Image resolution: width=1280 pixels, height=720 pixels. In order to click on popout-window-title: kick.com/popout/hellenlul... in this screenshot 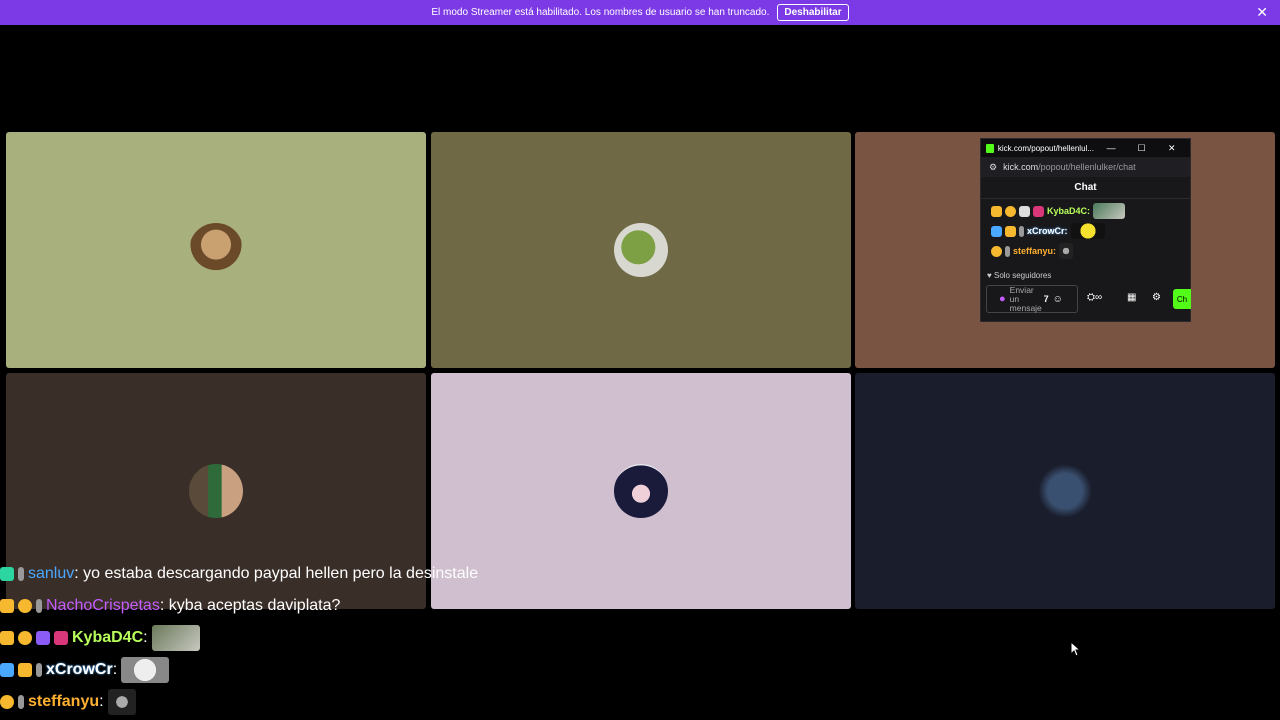, I will do `click(1045, 148)`.